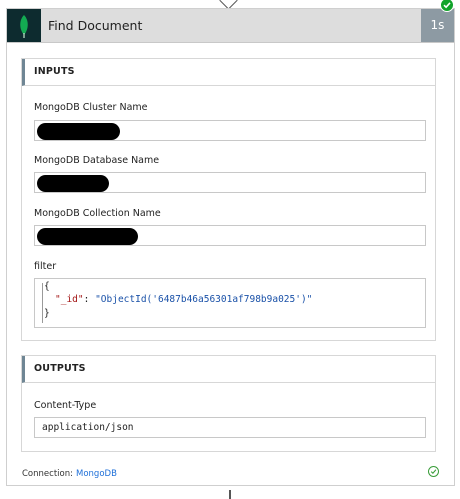 Image resolution: width=460 pixels, height=499 pixels. What do you see at coordinates (89, 299) in the screenshot?
I see `json-colon: :` at bounding box center [89, 299].